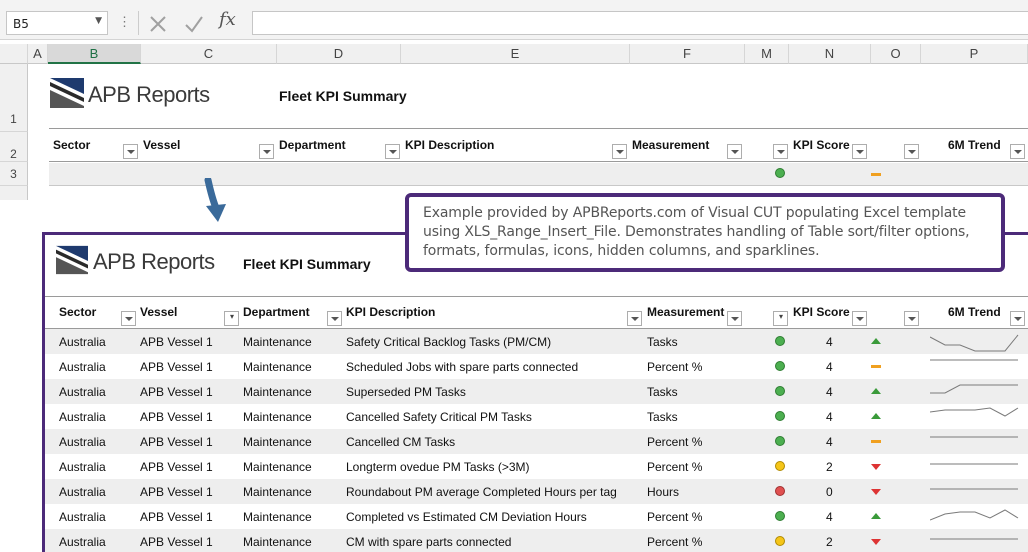 Image resolution: width=1028 pixels, height=552 pixels. I want to click on header-bottom-border, so click(538, 161).